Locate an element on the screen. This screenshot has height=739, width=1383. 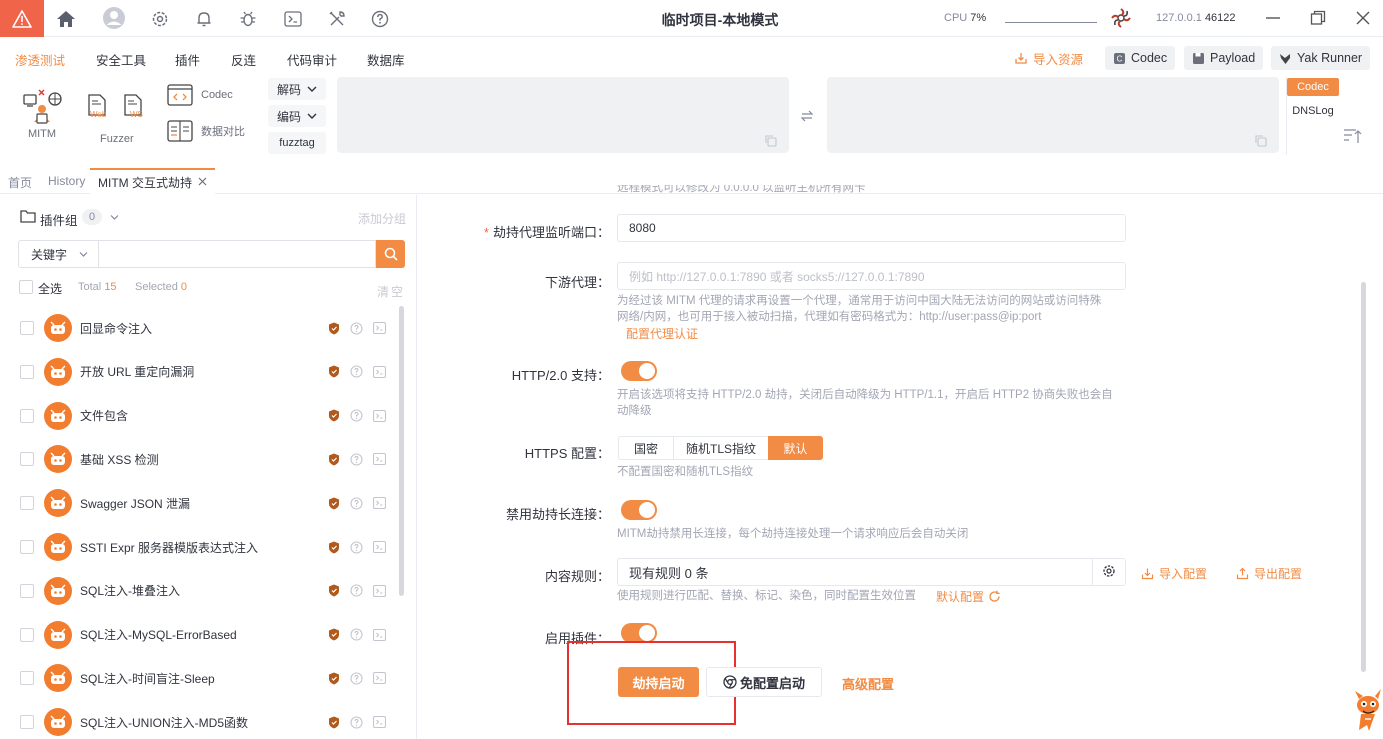
fuzztag-button: fuzztag is located at coordinates (297, 143).